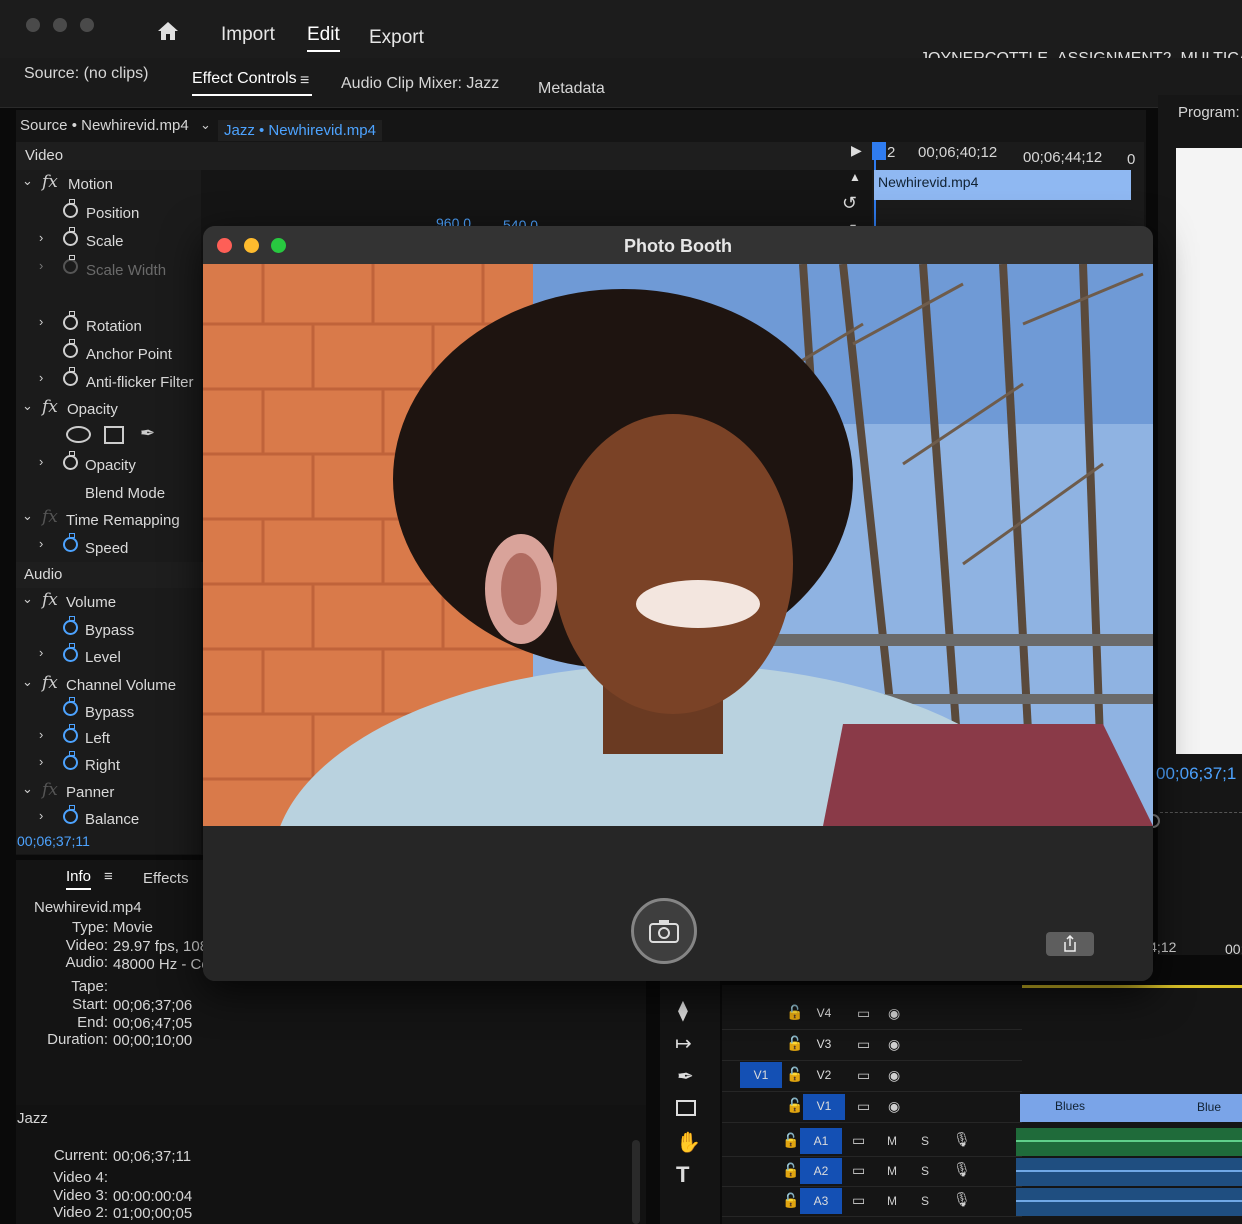  What do you see at coordinates (685, 1076) in the screenshot?
I see `pen-tool-icon: ✒` at bounding box center [685, 1076].